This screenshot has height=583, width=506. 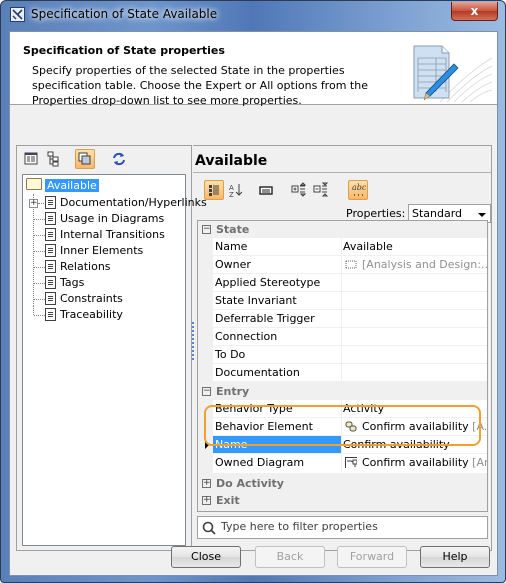 I want to click on filter-field: Type here to filter properties, so click(x=342, y=527).